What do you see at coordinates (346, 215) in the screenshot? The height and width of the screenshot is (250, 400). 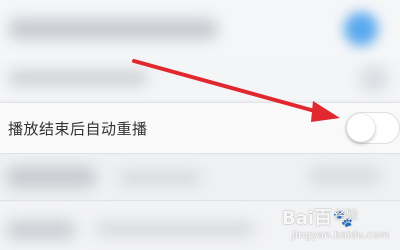 I see `watermark-subtitle: 经验` at bounding box center [346, 215].